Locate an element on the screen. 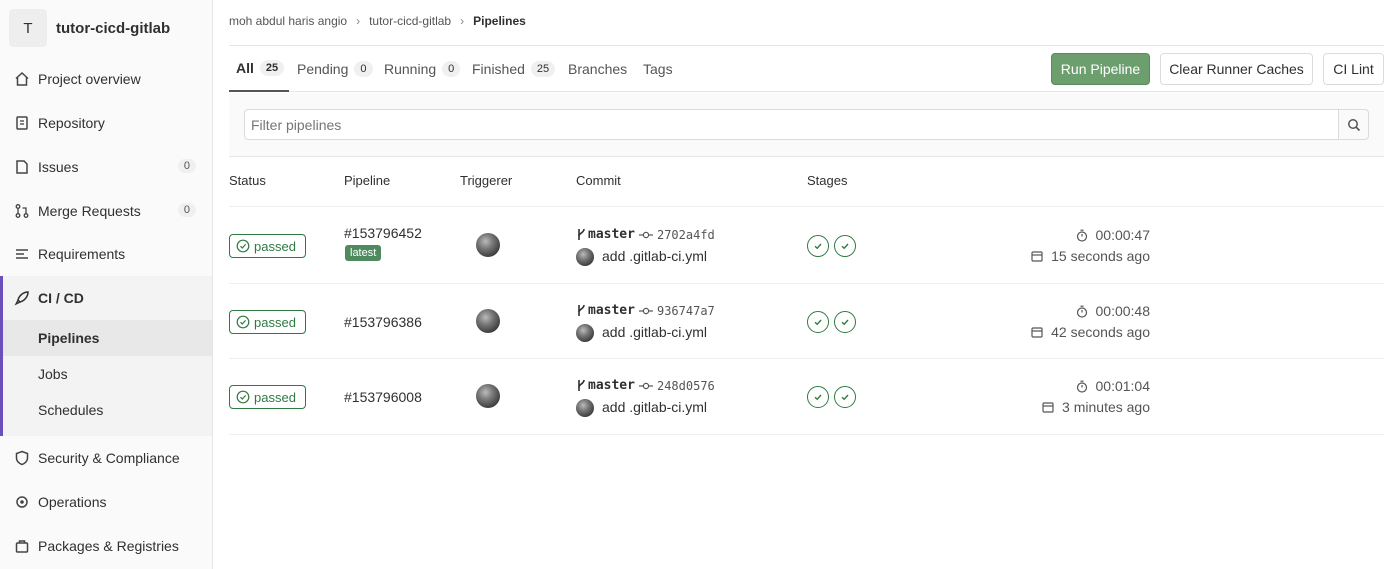  sidebar-item-label: Security & Compliance is located at coordinates (109, 458).